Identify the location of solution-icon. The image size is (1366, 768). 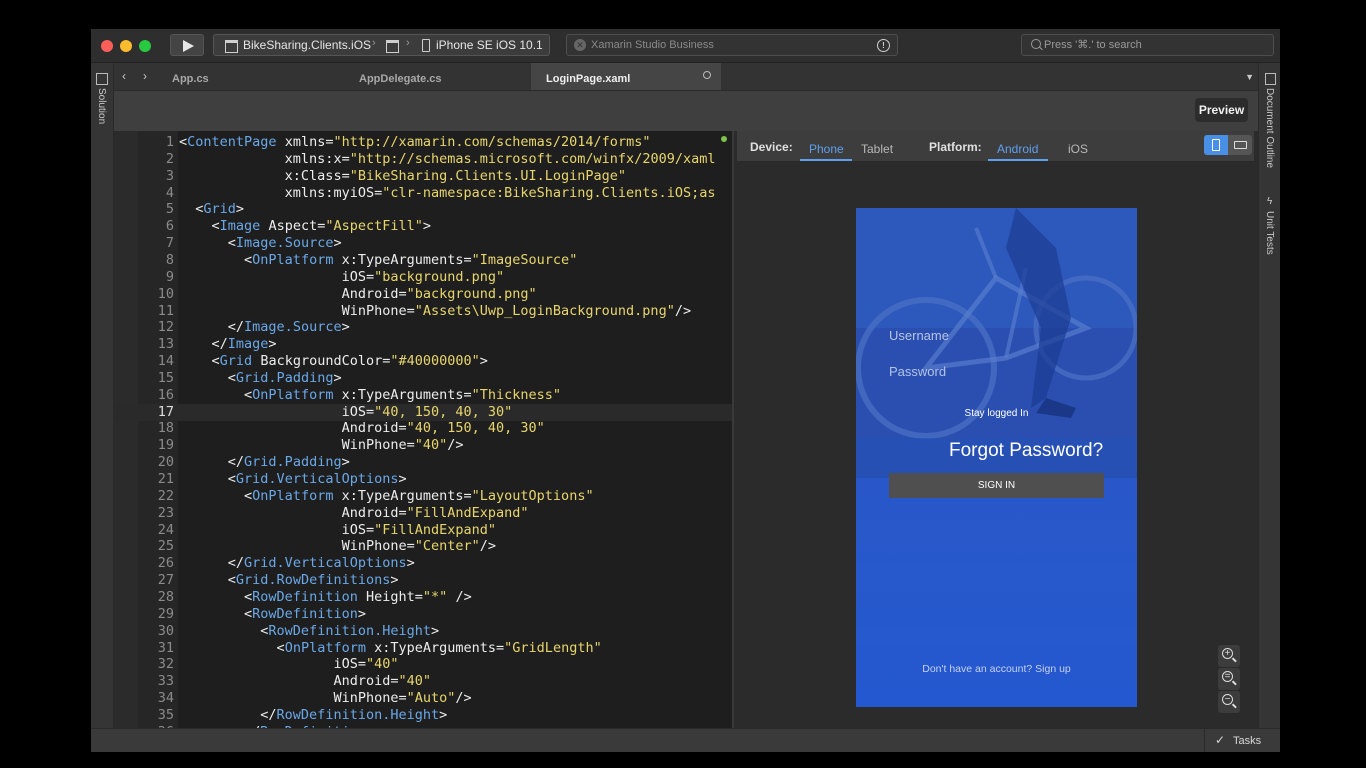
(102, 79).